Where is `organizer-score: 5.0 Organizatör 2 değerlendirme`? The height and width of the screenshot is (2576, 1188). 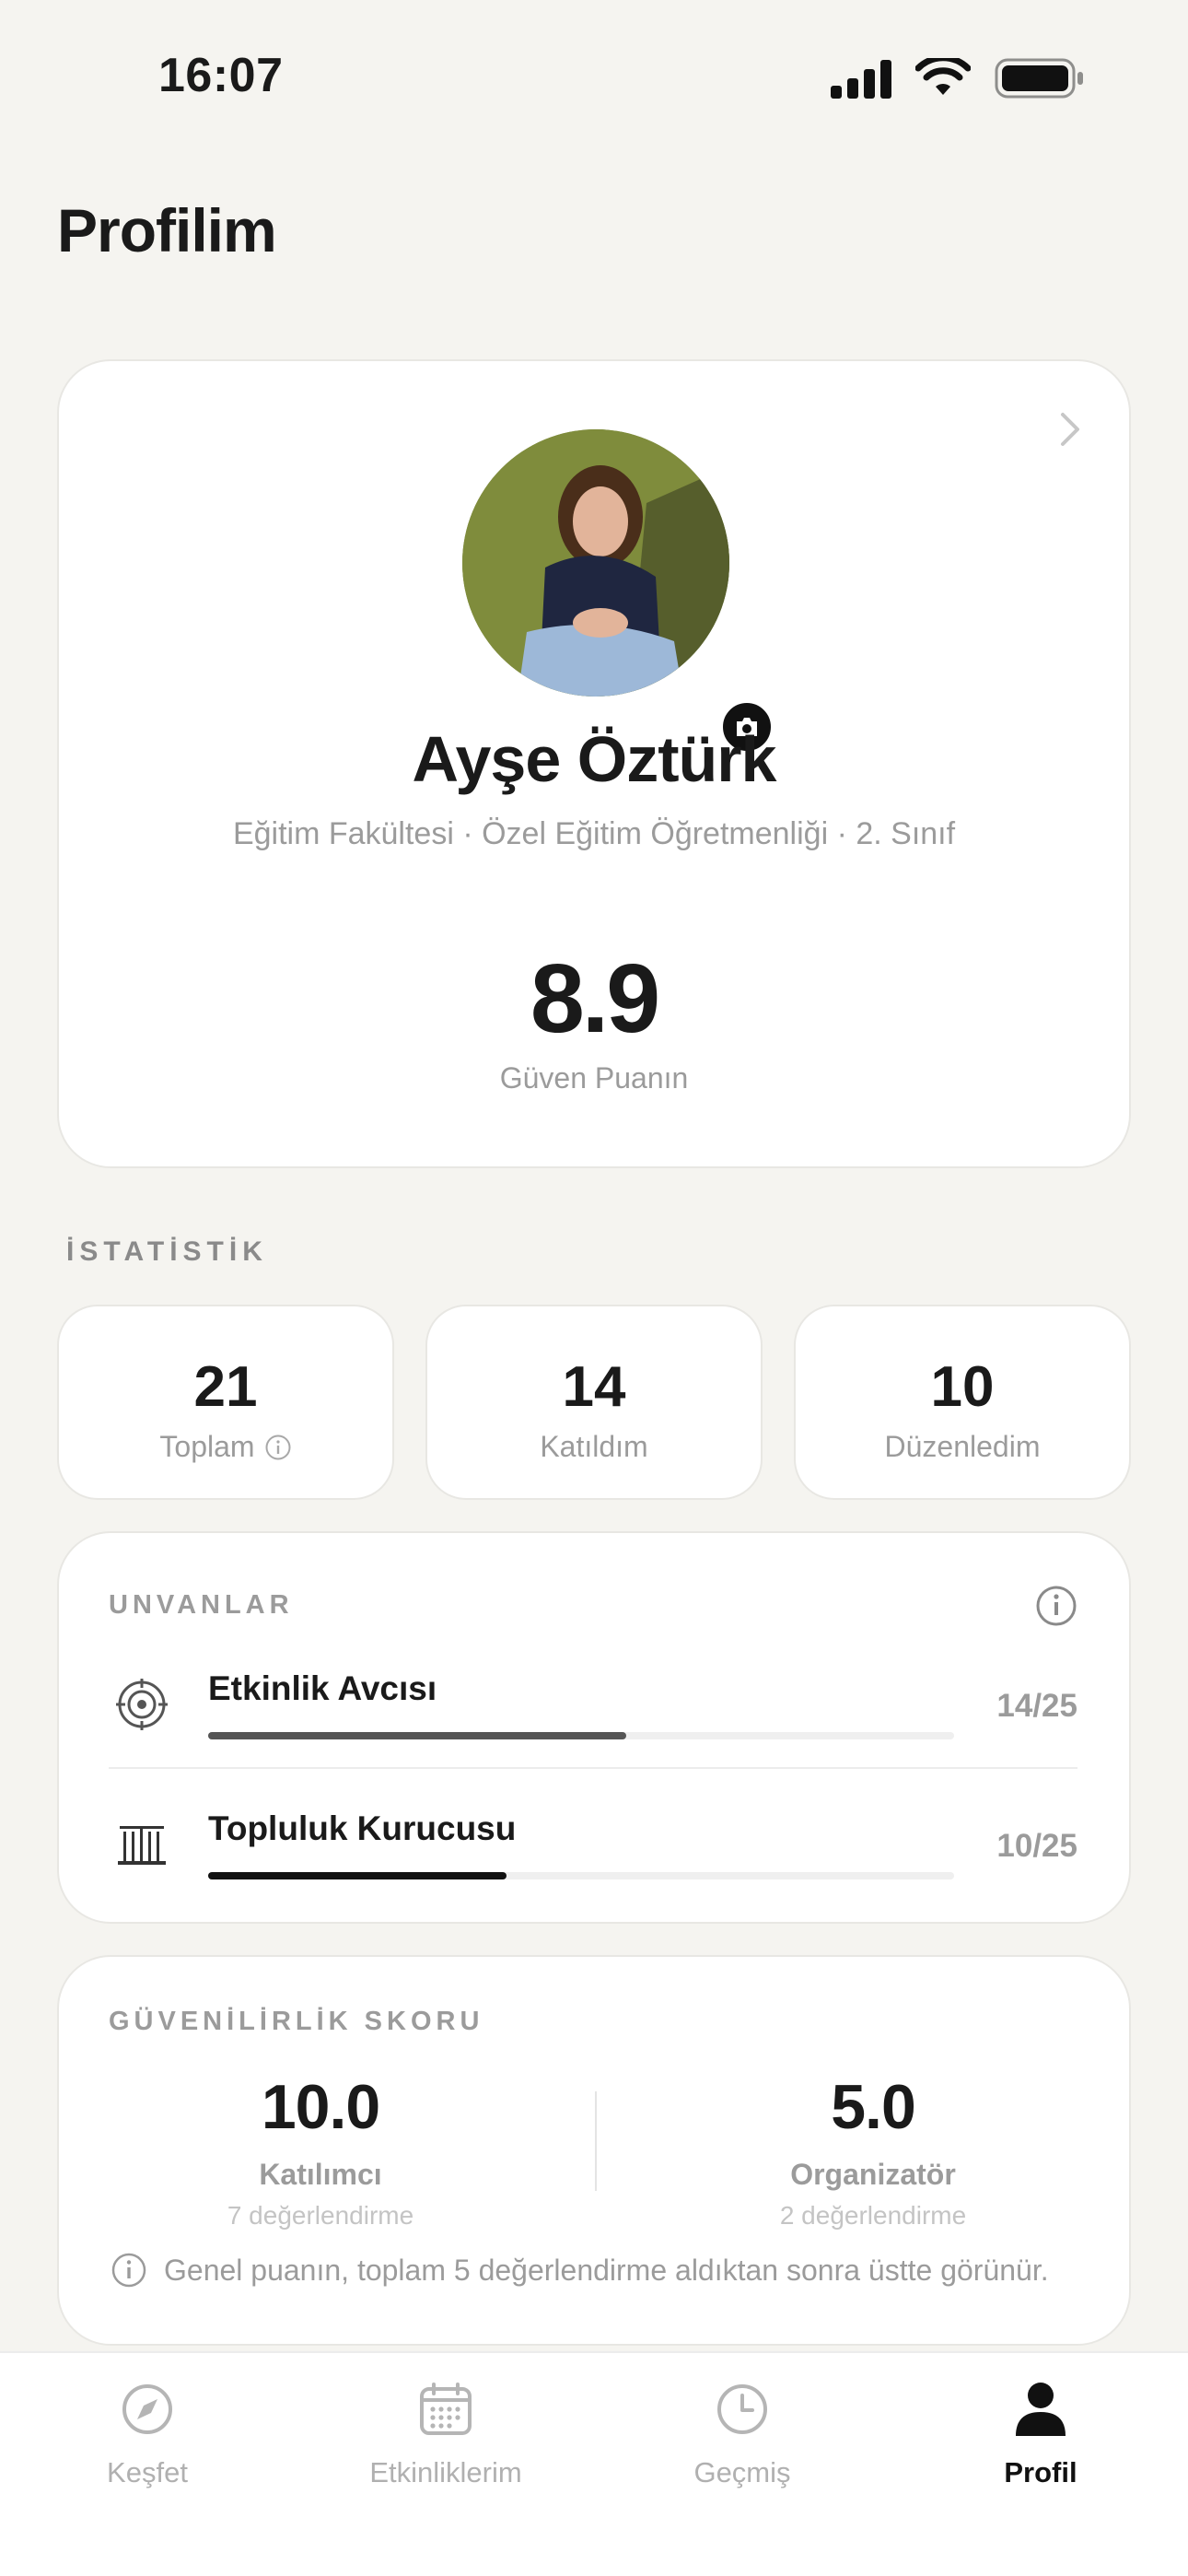
organizer-score: 5.0 Organizatör 2 değerlendirme is located at coordinates (873, 2151).